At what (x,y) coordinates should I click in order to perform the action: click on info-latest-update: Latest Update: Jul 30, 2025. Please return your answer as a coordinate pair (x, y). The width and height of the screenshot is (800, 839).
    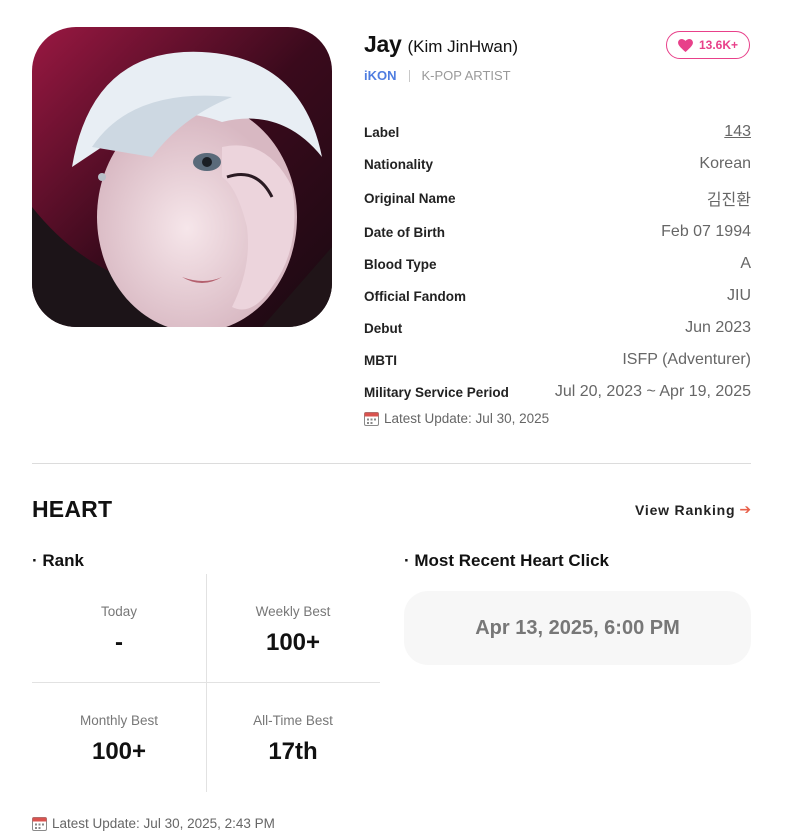
    Looking at the image, I should click on (456, 418).